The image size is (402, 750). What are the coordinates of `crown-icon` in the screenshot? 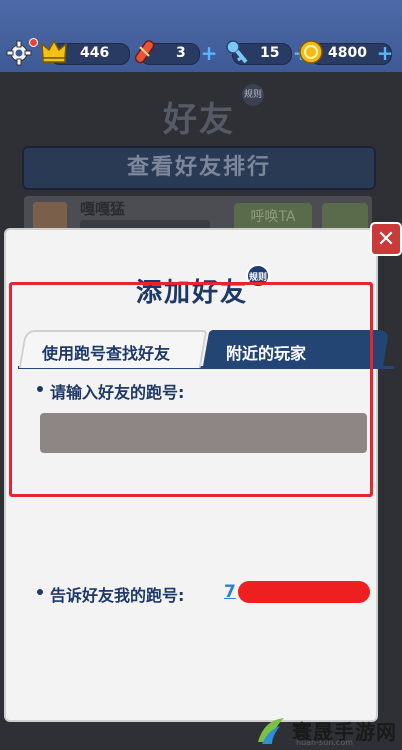 It's located at (54, 51).